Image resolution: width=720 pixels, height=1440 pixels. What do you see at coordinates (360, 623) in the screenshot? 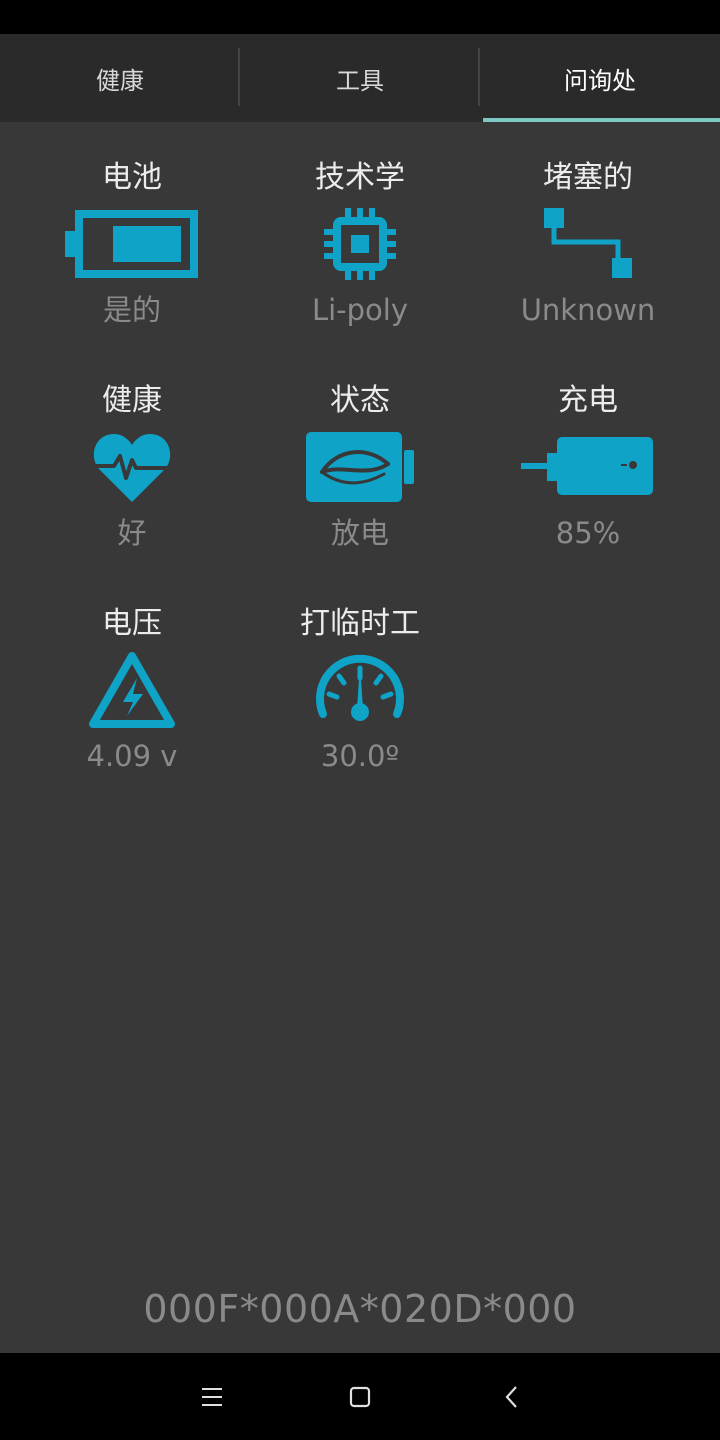
I see `info-title: 打临时工` at bounding box center [360, 623].